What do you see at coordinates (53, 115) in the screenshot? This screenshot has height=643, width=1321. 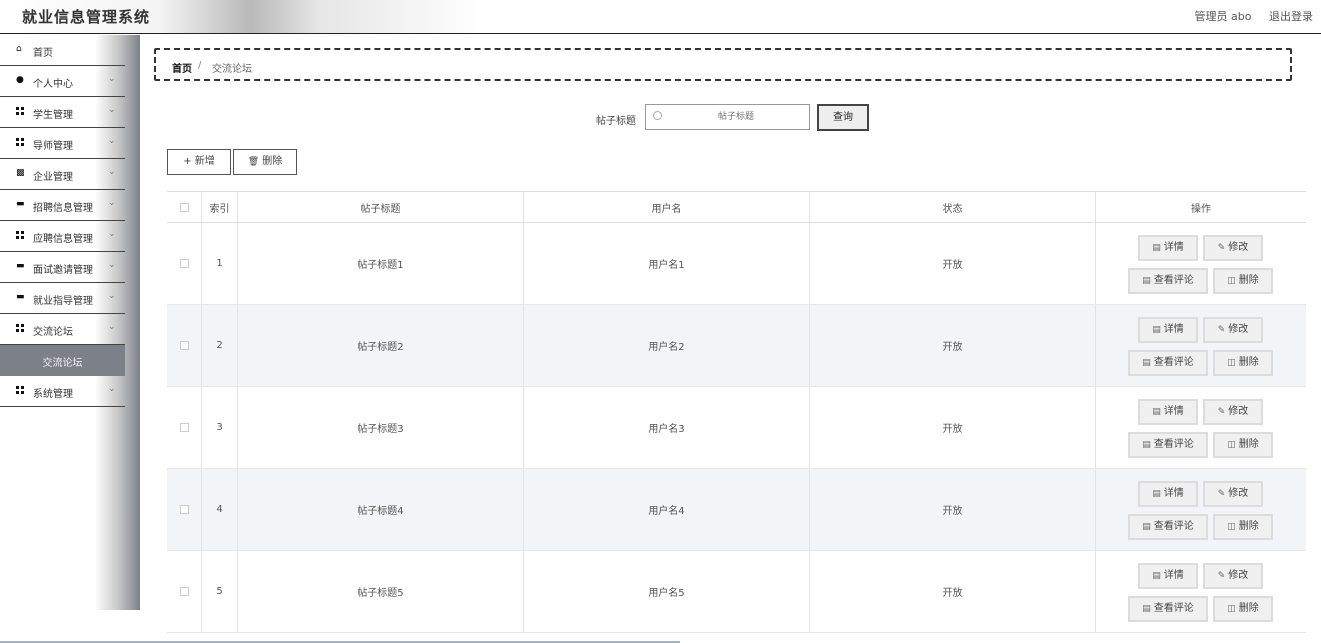 I see `sidebar-item-label: 学生管理` at bounding box center [53, 115].